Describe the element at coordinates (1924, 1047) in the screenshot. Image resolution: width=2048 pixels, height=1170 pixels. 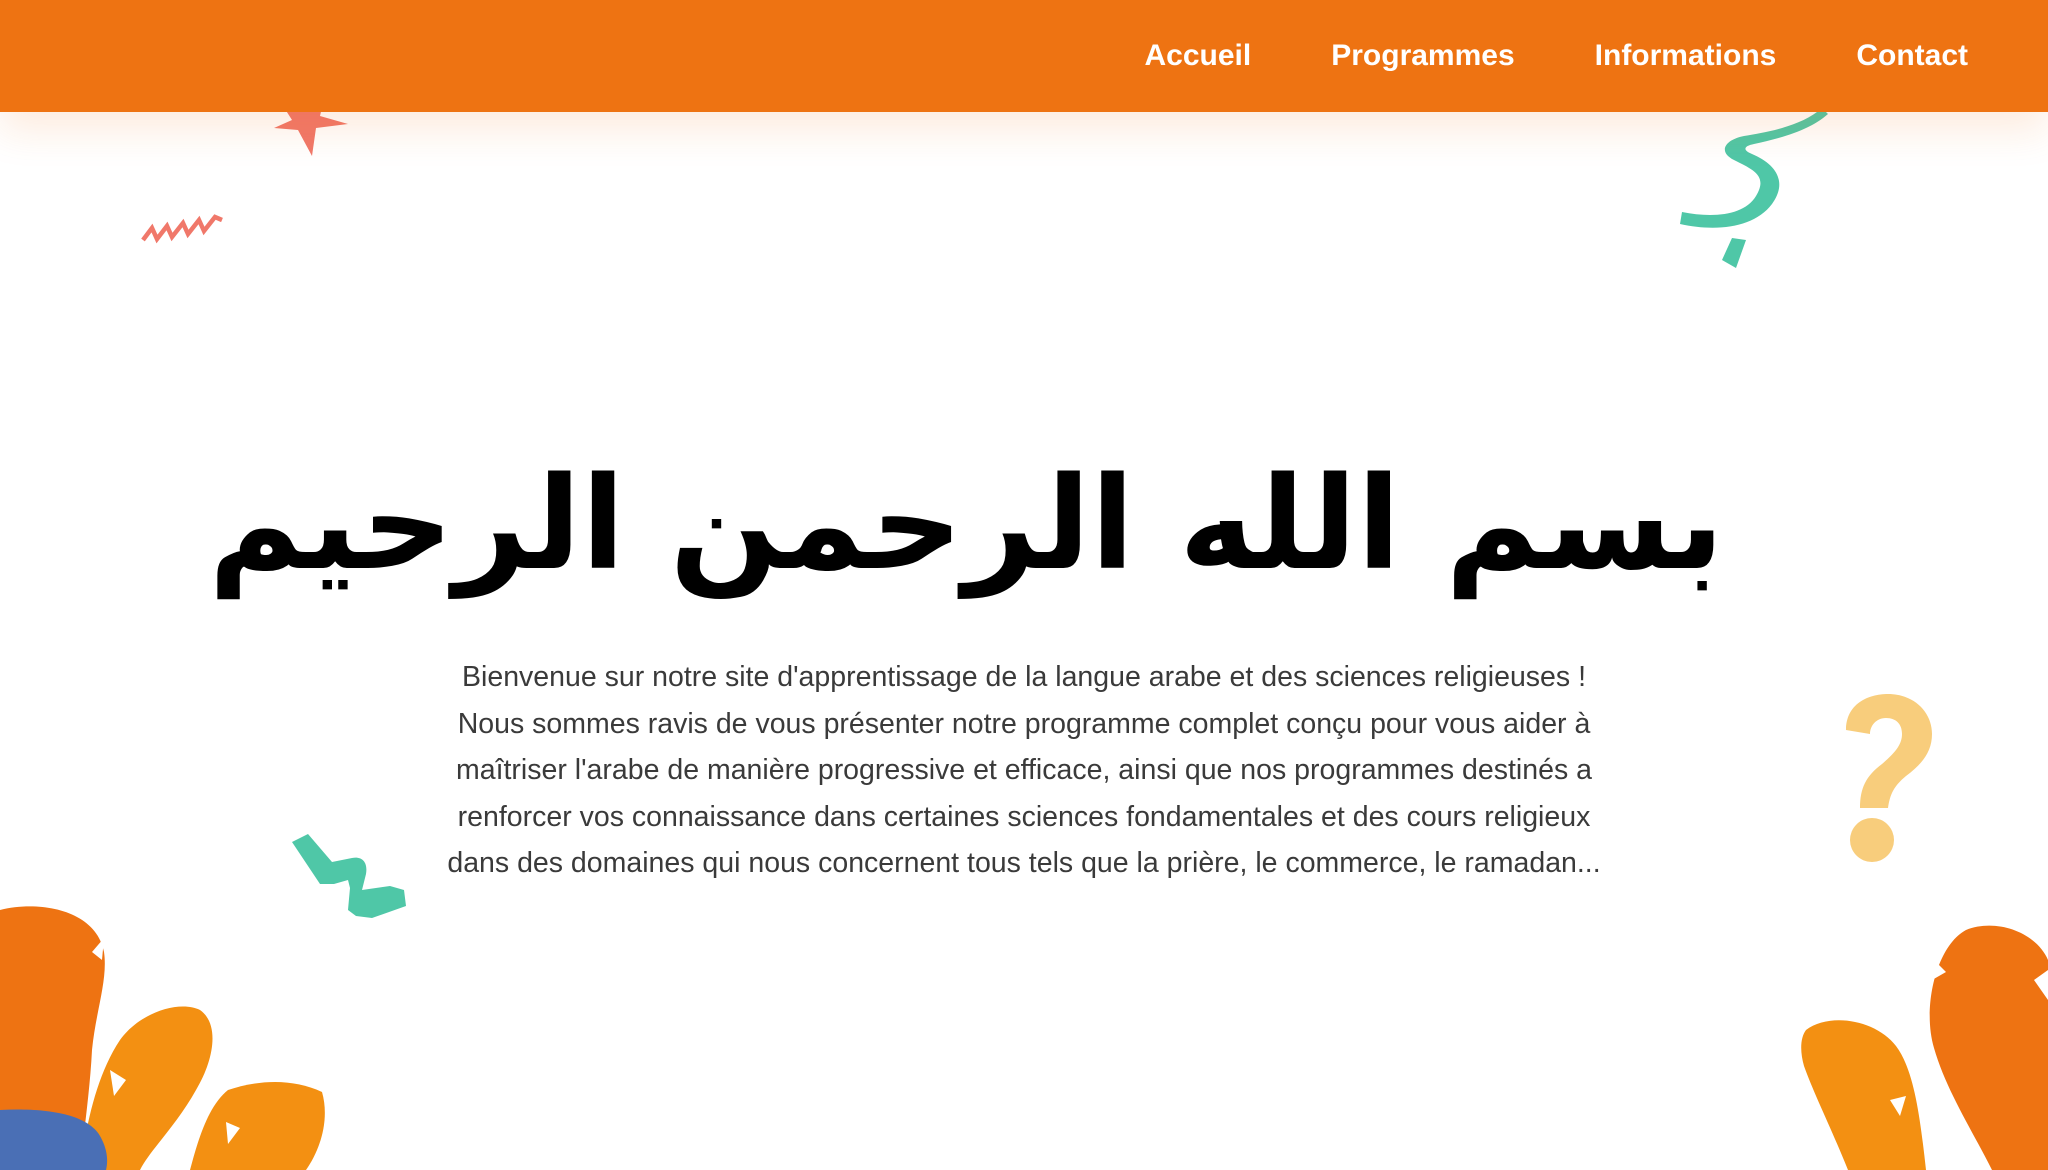
I see `bottom-right-leaves-decoration` at that location.